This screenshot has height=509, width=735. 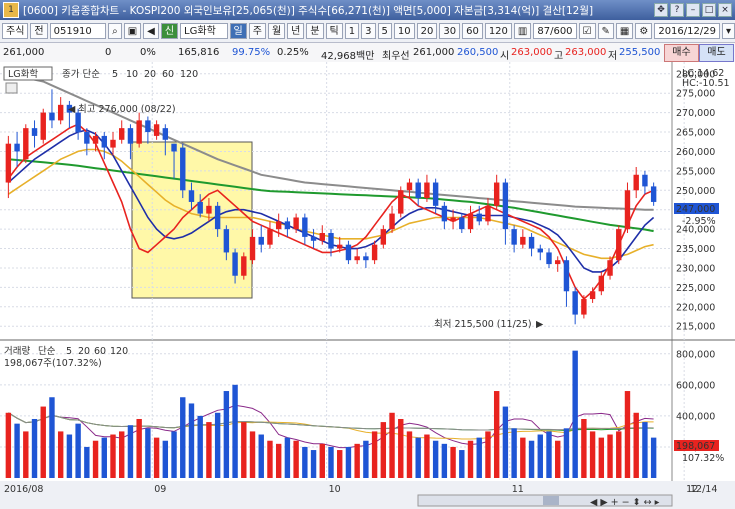 I want to click on type-select: 주식, so click(x=15, y=31).